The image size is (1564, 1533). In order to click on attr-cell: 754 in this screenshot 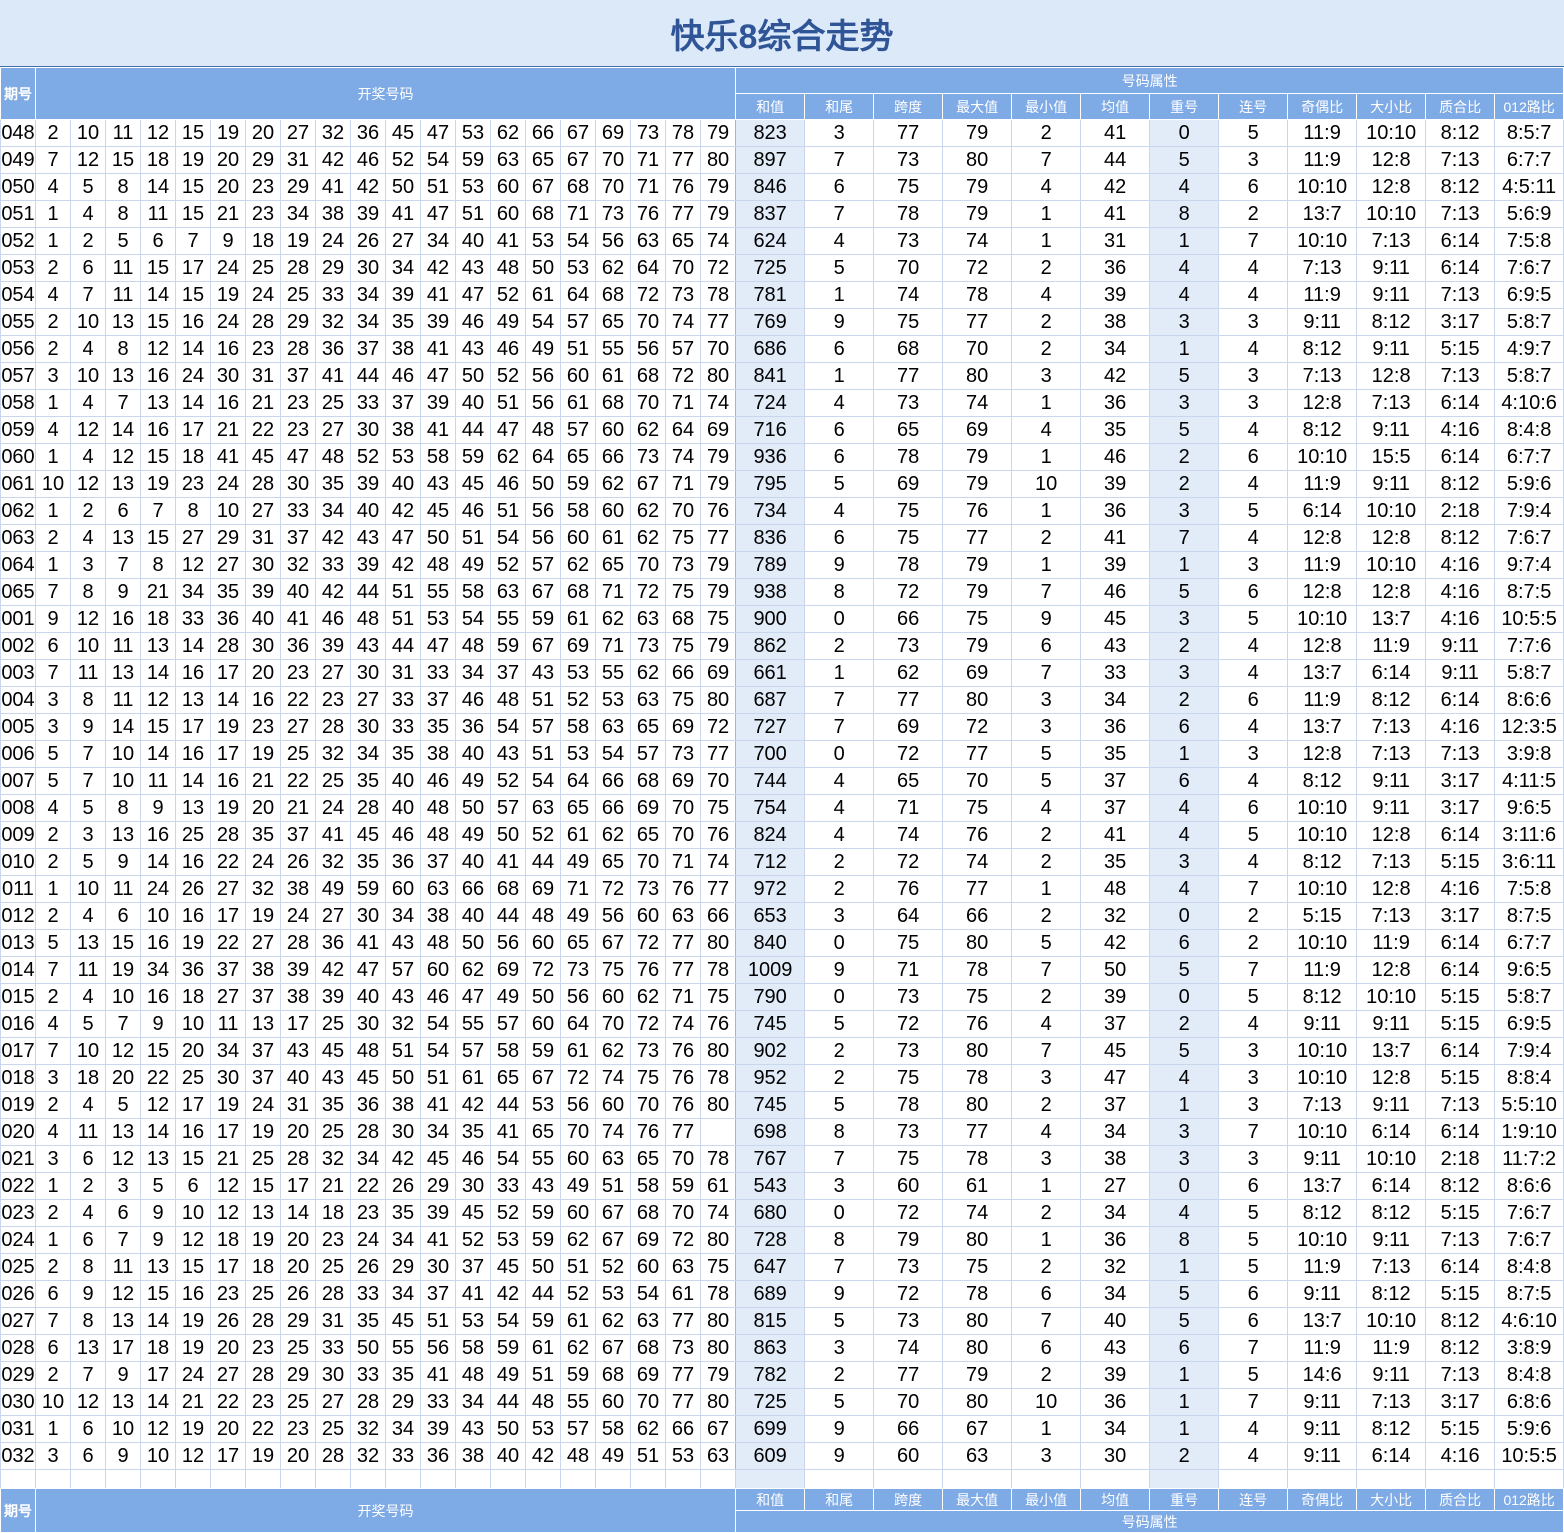, I will do `click(770, 808)`.